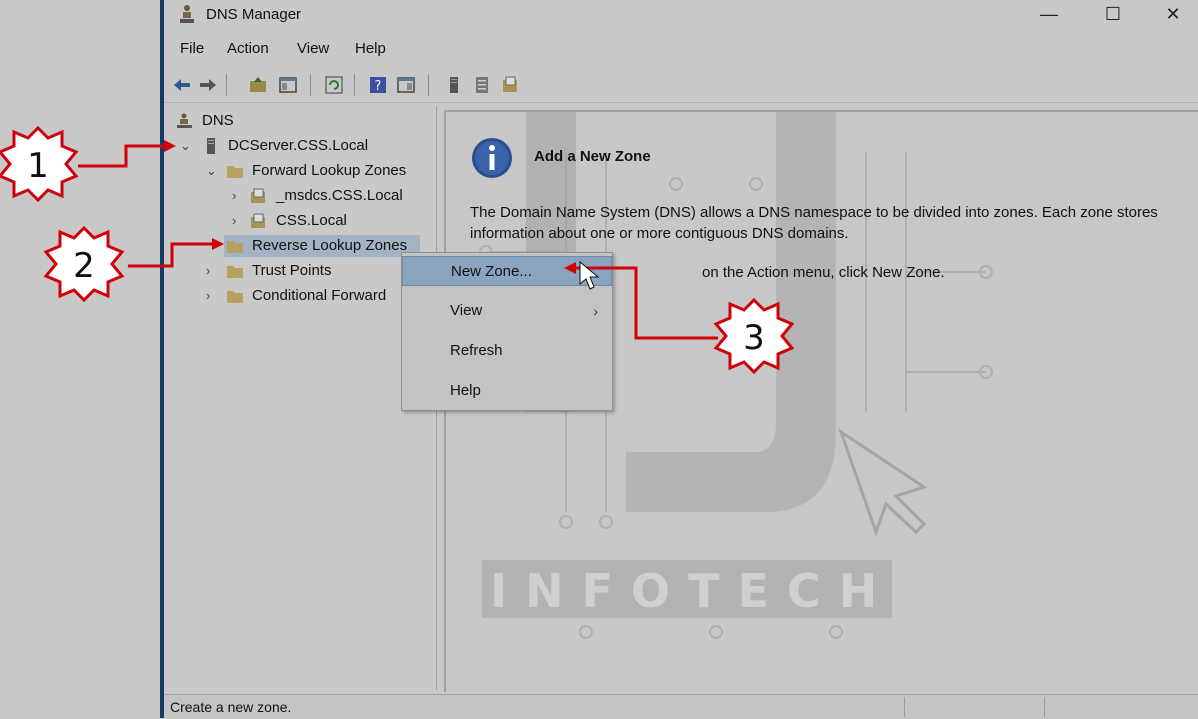  Describe the element at coordinates (313, 48) in the screenshot. I see `menu-view: View` at that location.